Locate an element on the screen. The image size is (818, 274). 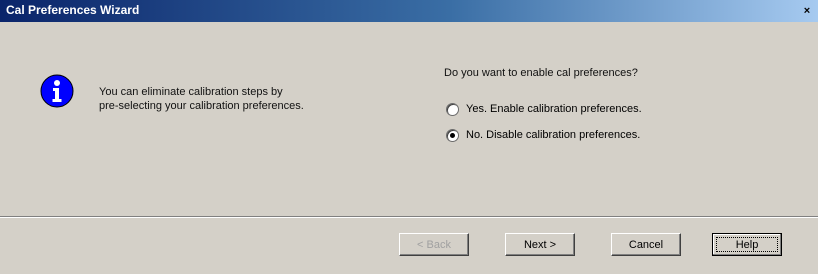
close-button: × is located at coordinates (807, 11).